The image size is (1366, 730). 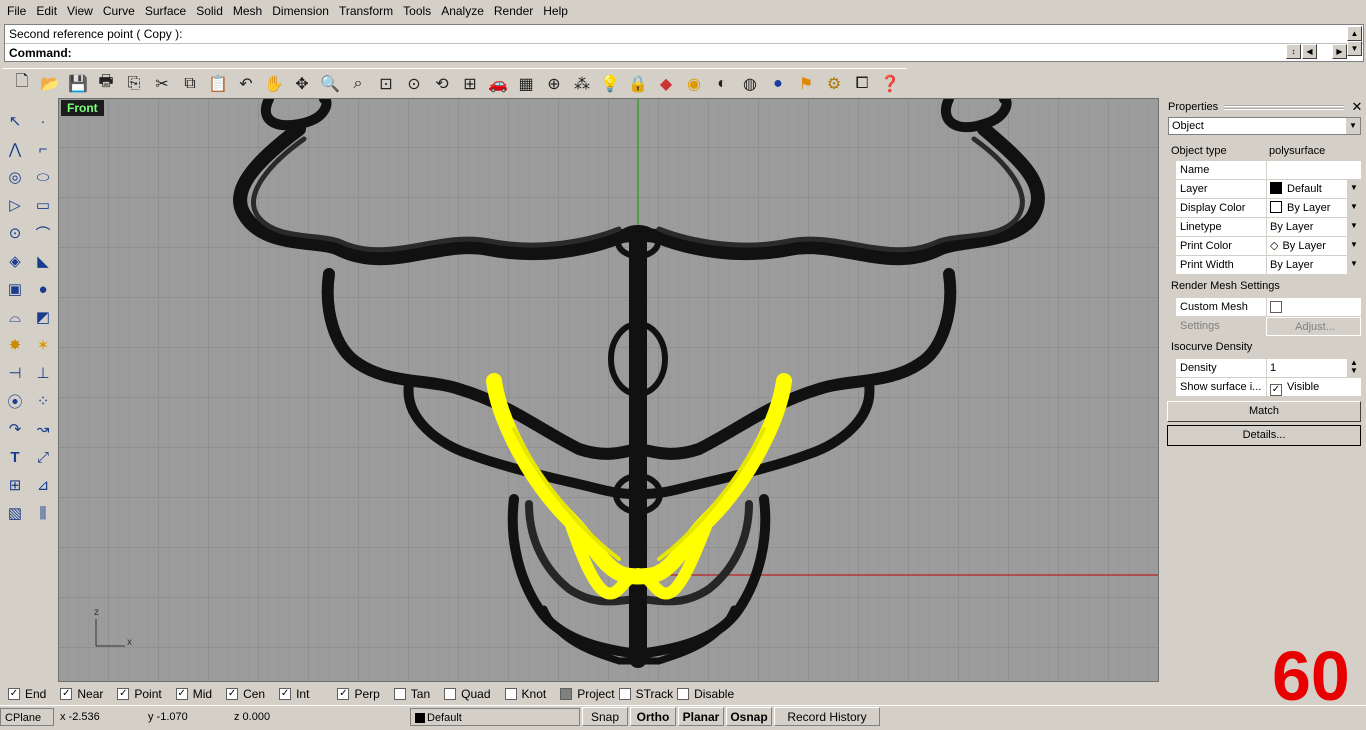 What do you see at coordinates (1353, 368) in the screenshot?
I see `spin-icon: ▲ ▼` at bounding box center [1353, 368].